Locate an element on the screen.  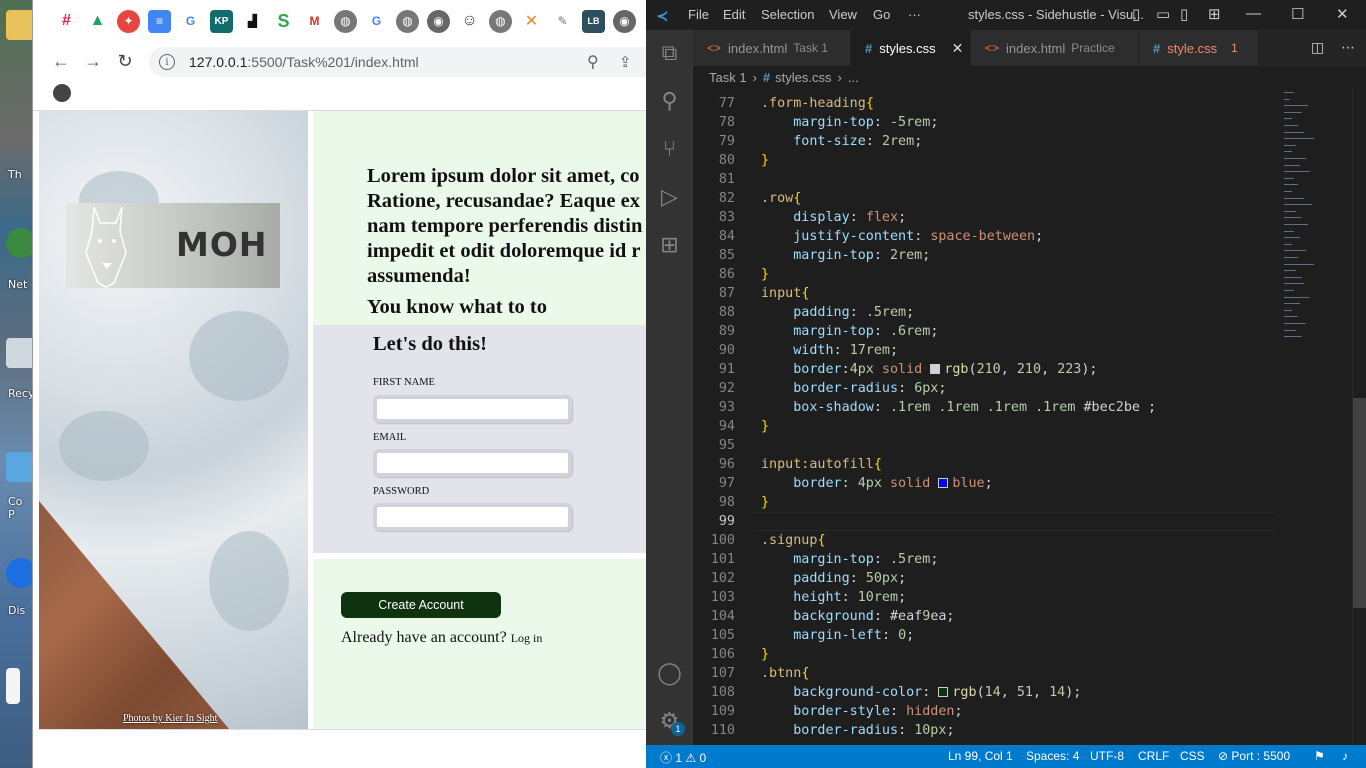
back-arrow-icon: ← is located at coordinates (61, 61).